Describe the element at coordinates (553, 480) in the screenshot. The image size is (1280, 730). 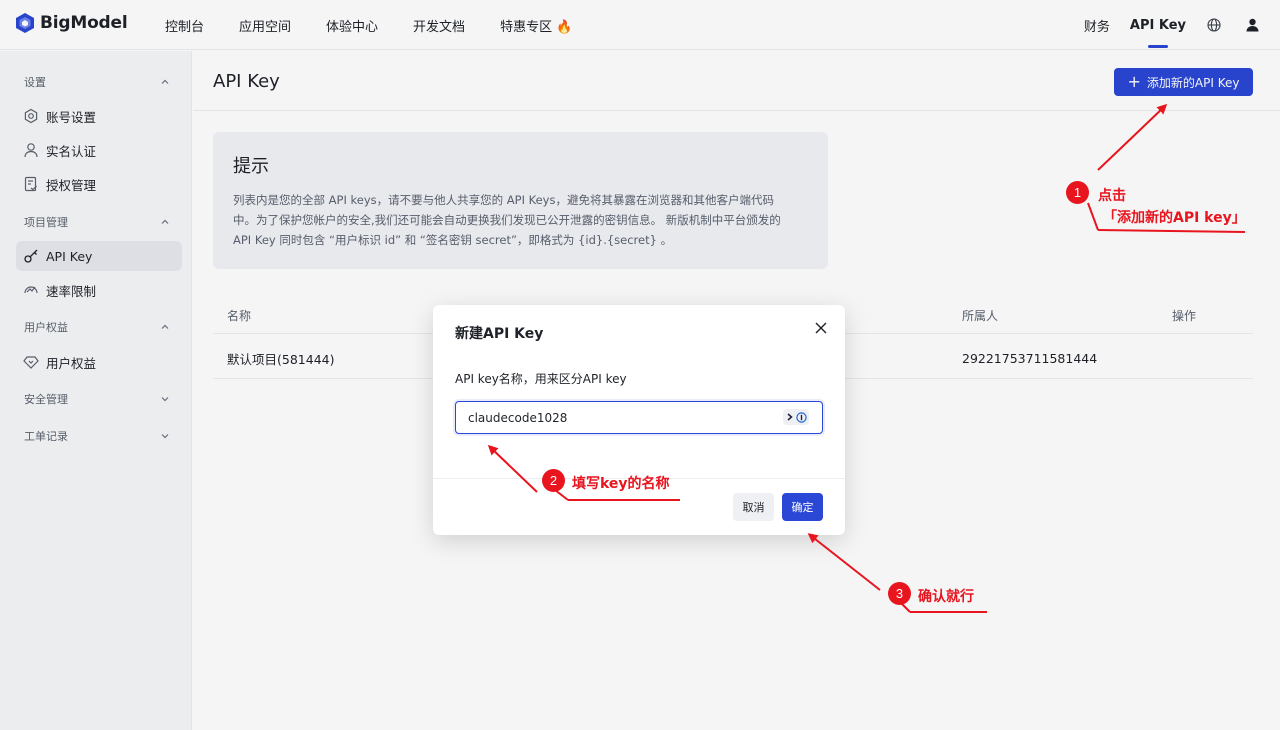
I see `step-2-badge: 2` at that location.